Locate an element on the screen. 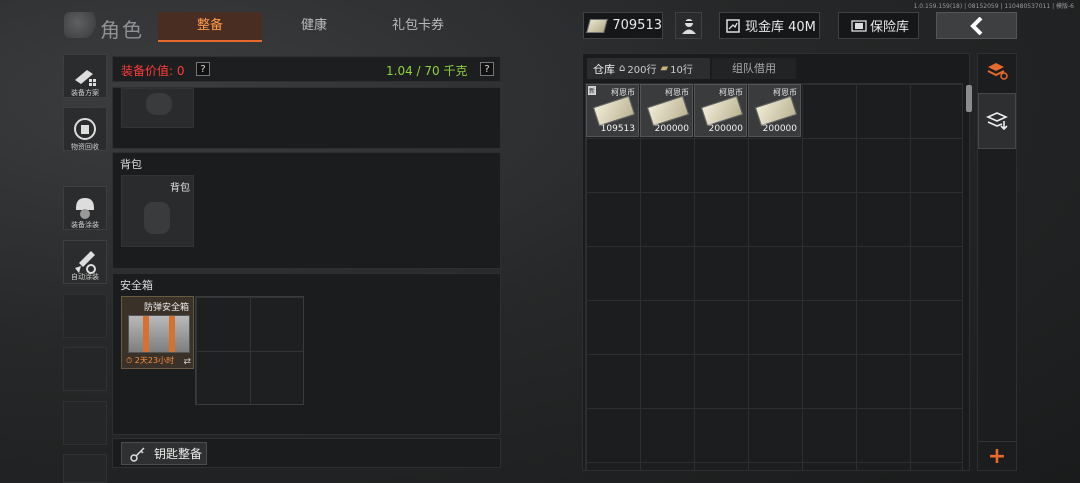  tab-gift-coupons: 礼包卡券 is located at coordinates (418, 26).